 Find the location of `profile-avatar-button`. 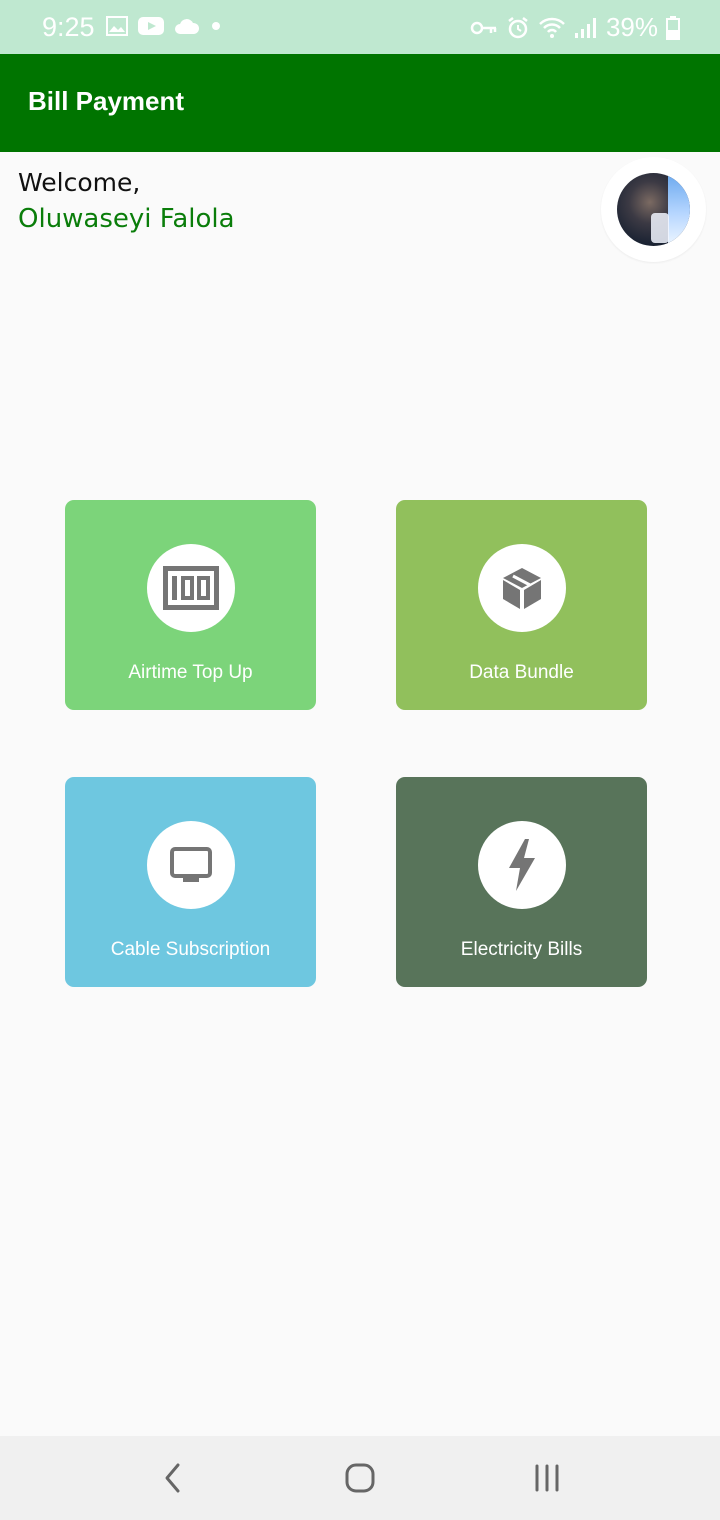

profile-avatar-button is located at coordinates (653, 209).